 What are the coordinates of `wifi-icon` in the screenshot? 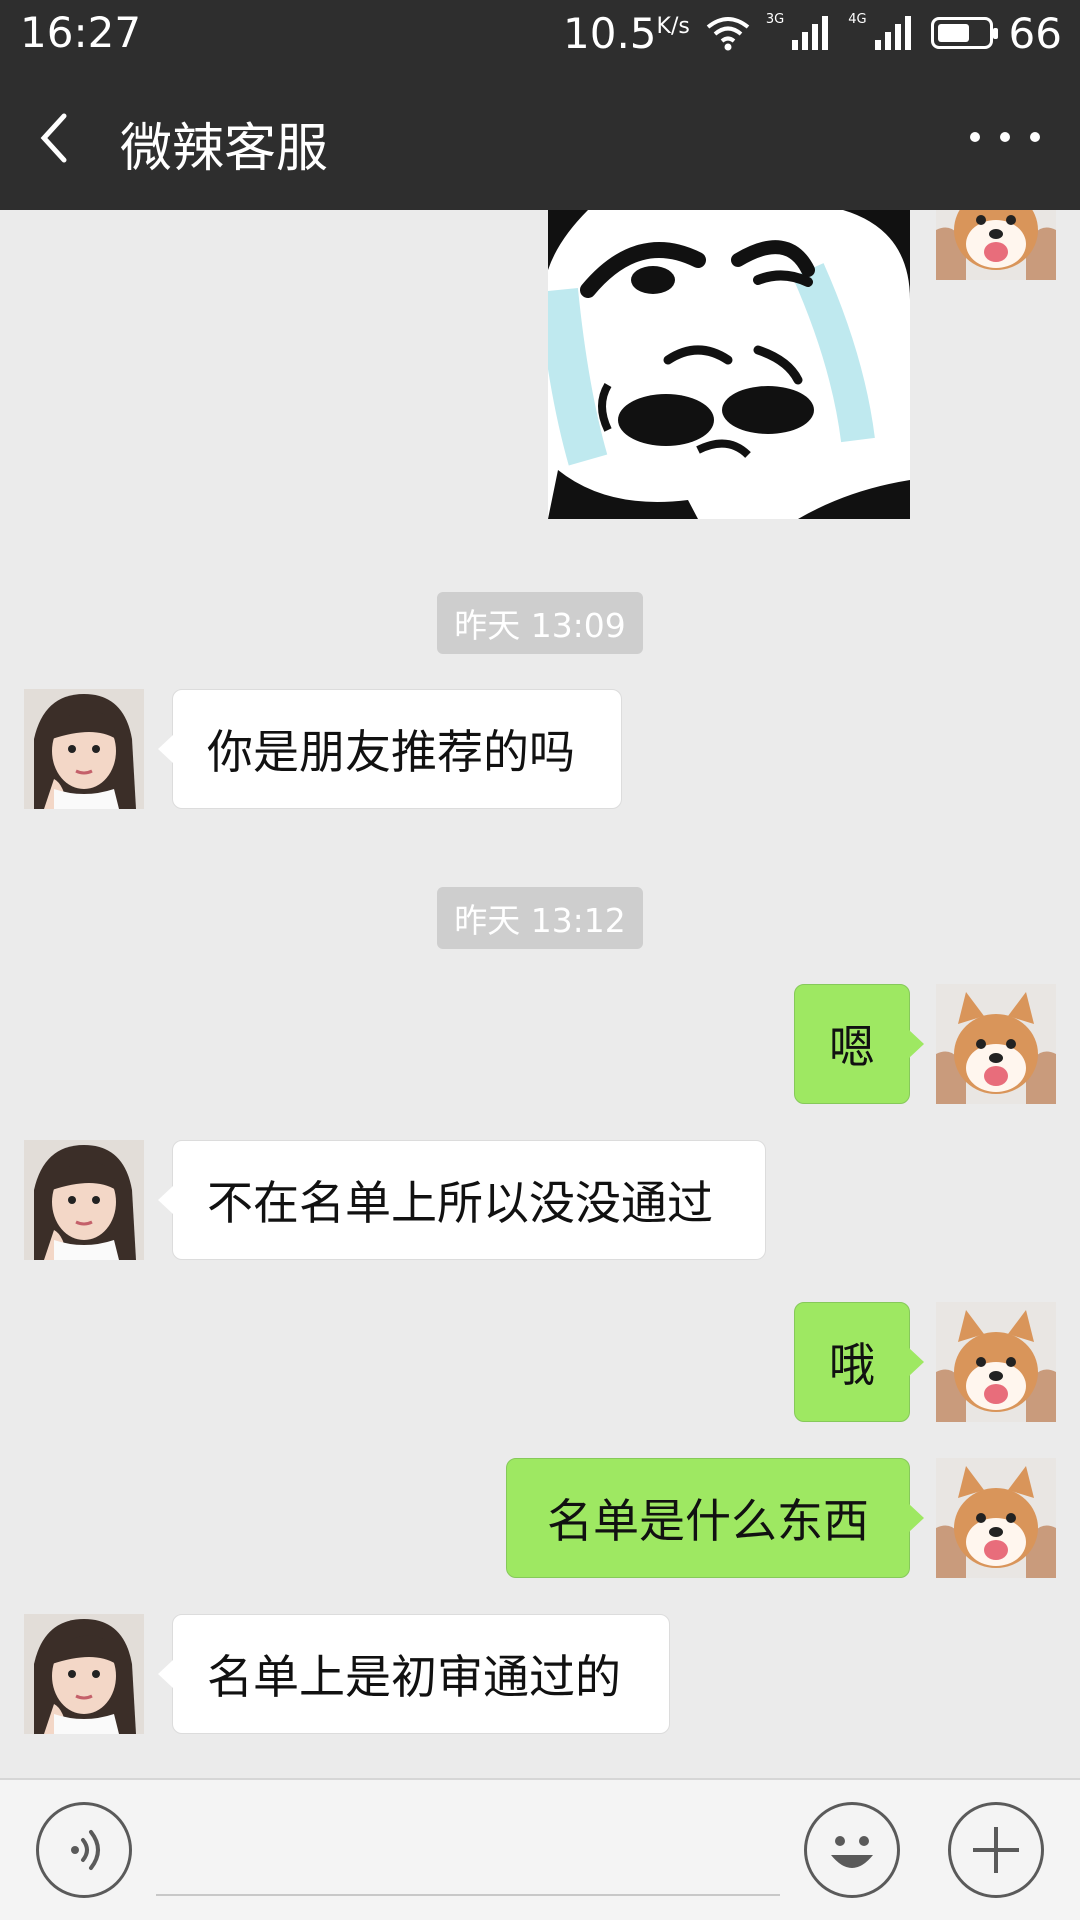 It's located at (728, 34).